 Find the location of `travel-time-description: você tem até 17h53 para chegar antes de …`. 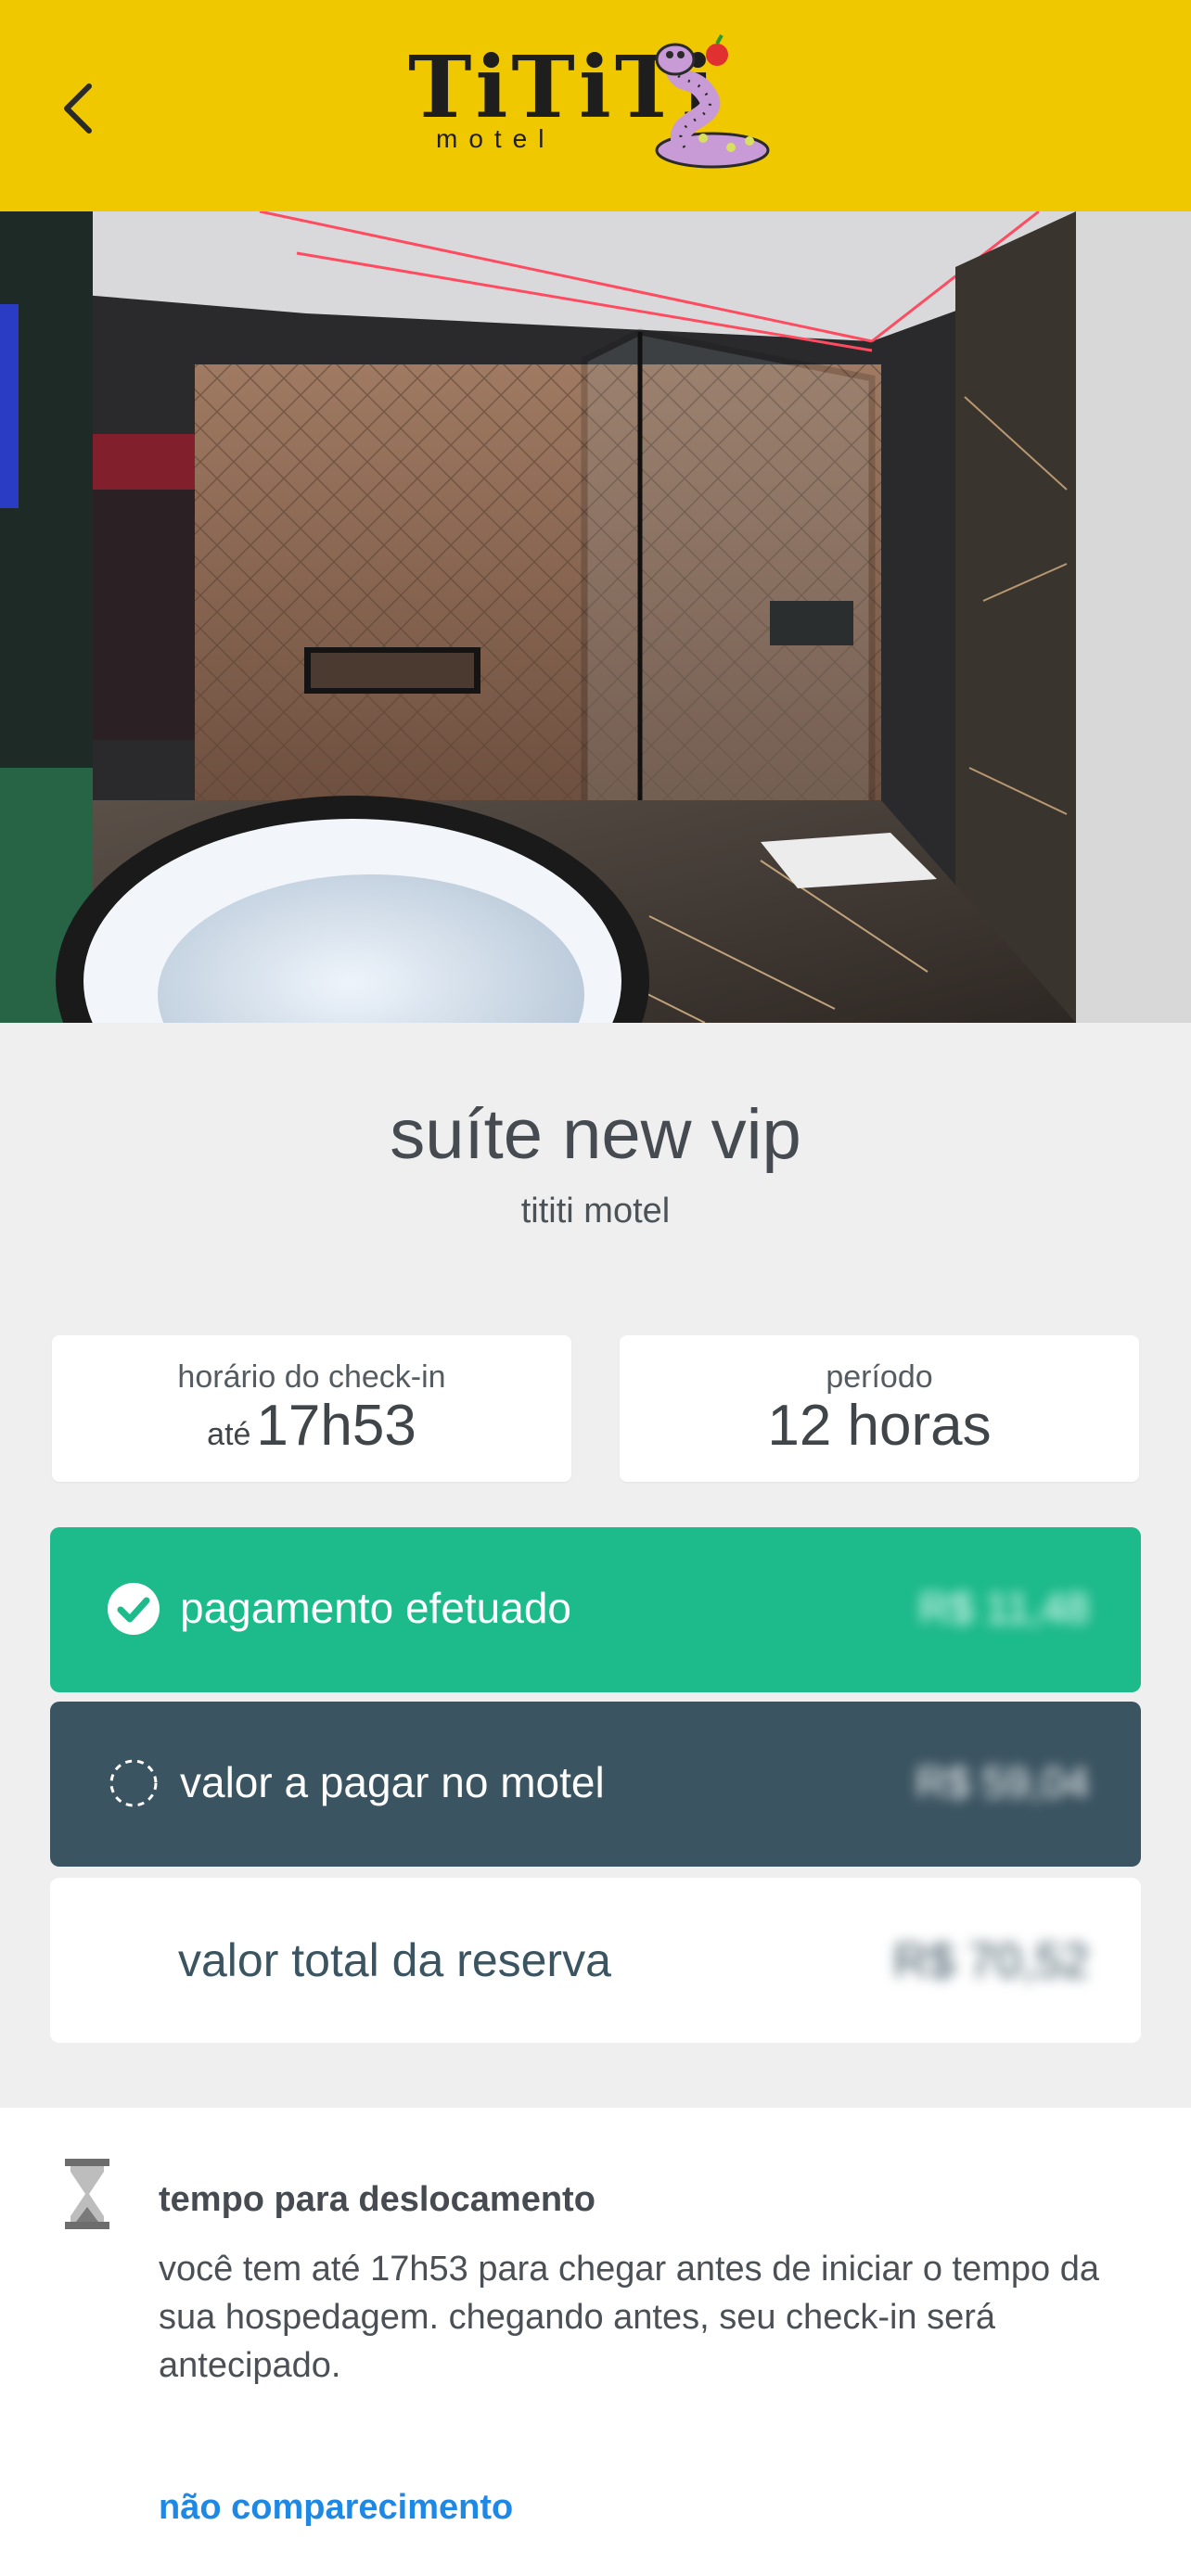

travel-time-description: você tem até 17h53 para chegar antes de … is located at coordinates (629, 2317).